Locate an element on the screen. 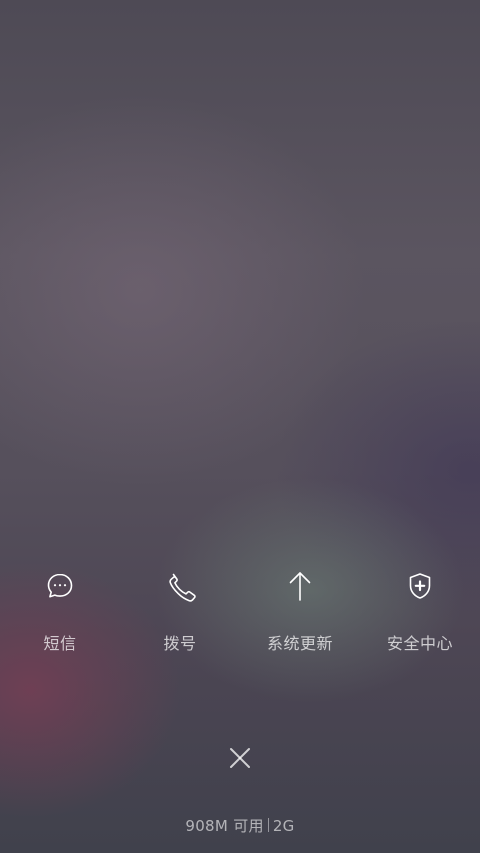  memory-total: 2G is located at coordinates (283, 826).